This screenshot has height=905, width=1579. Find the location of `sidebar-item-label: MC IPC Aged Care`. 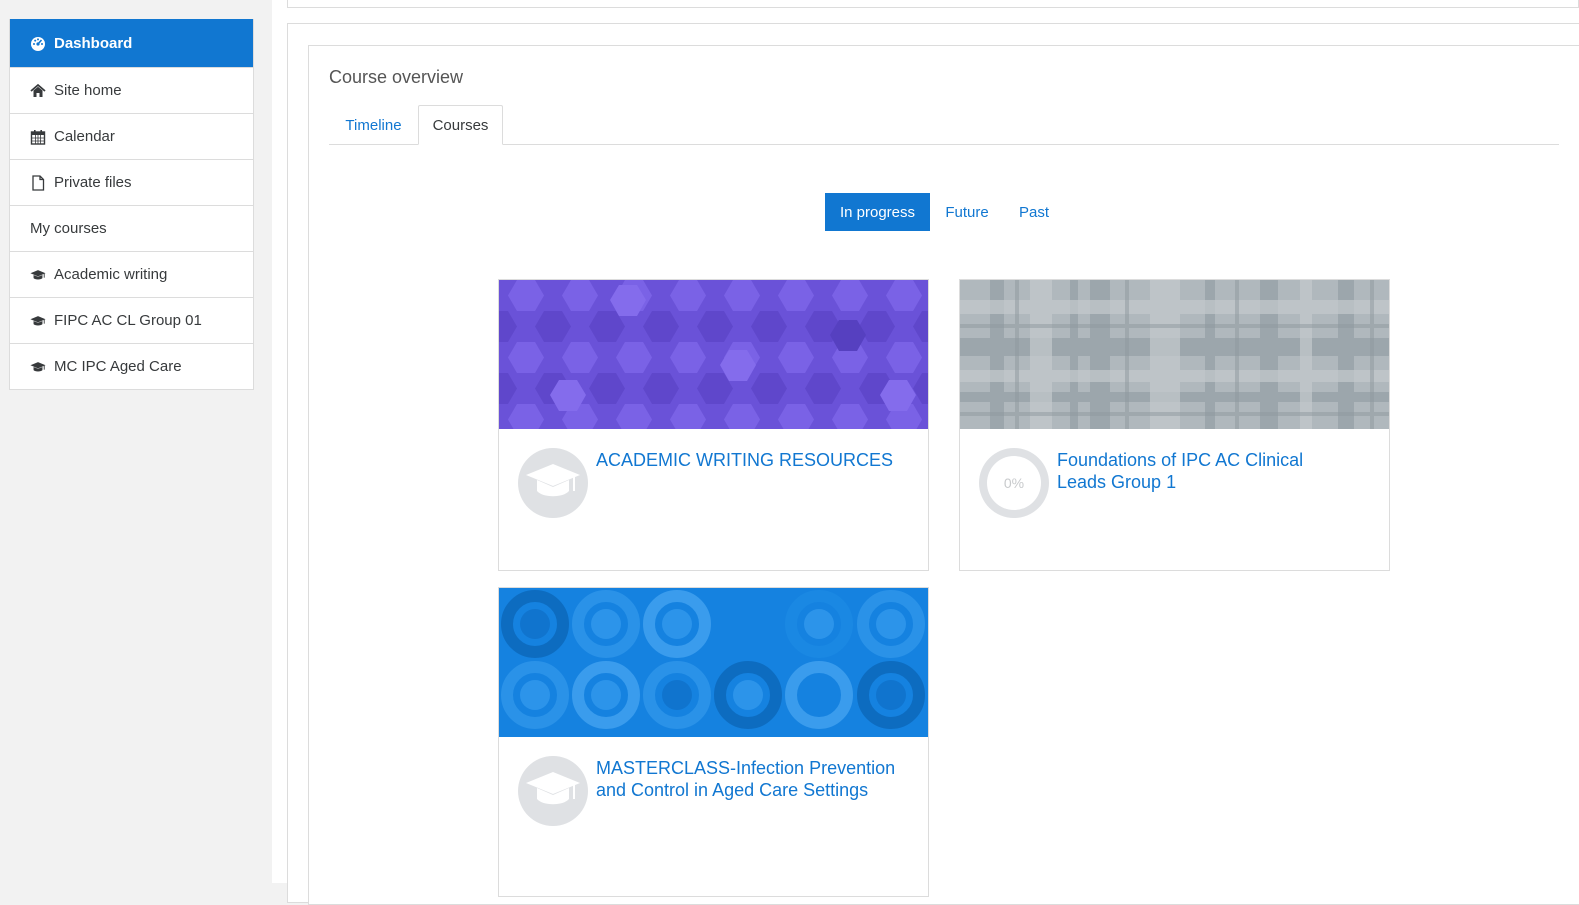

sidebar-item-label: MC IPC Aged Care is located at coordinates (118, 366).